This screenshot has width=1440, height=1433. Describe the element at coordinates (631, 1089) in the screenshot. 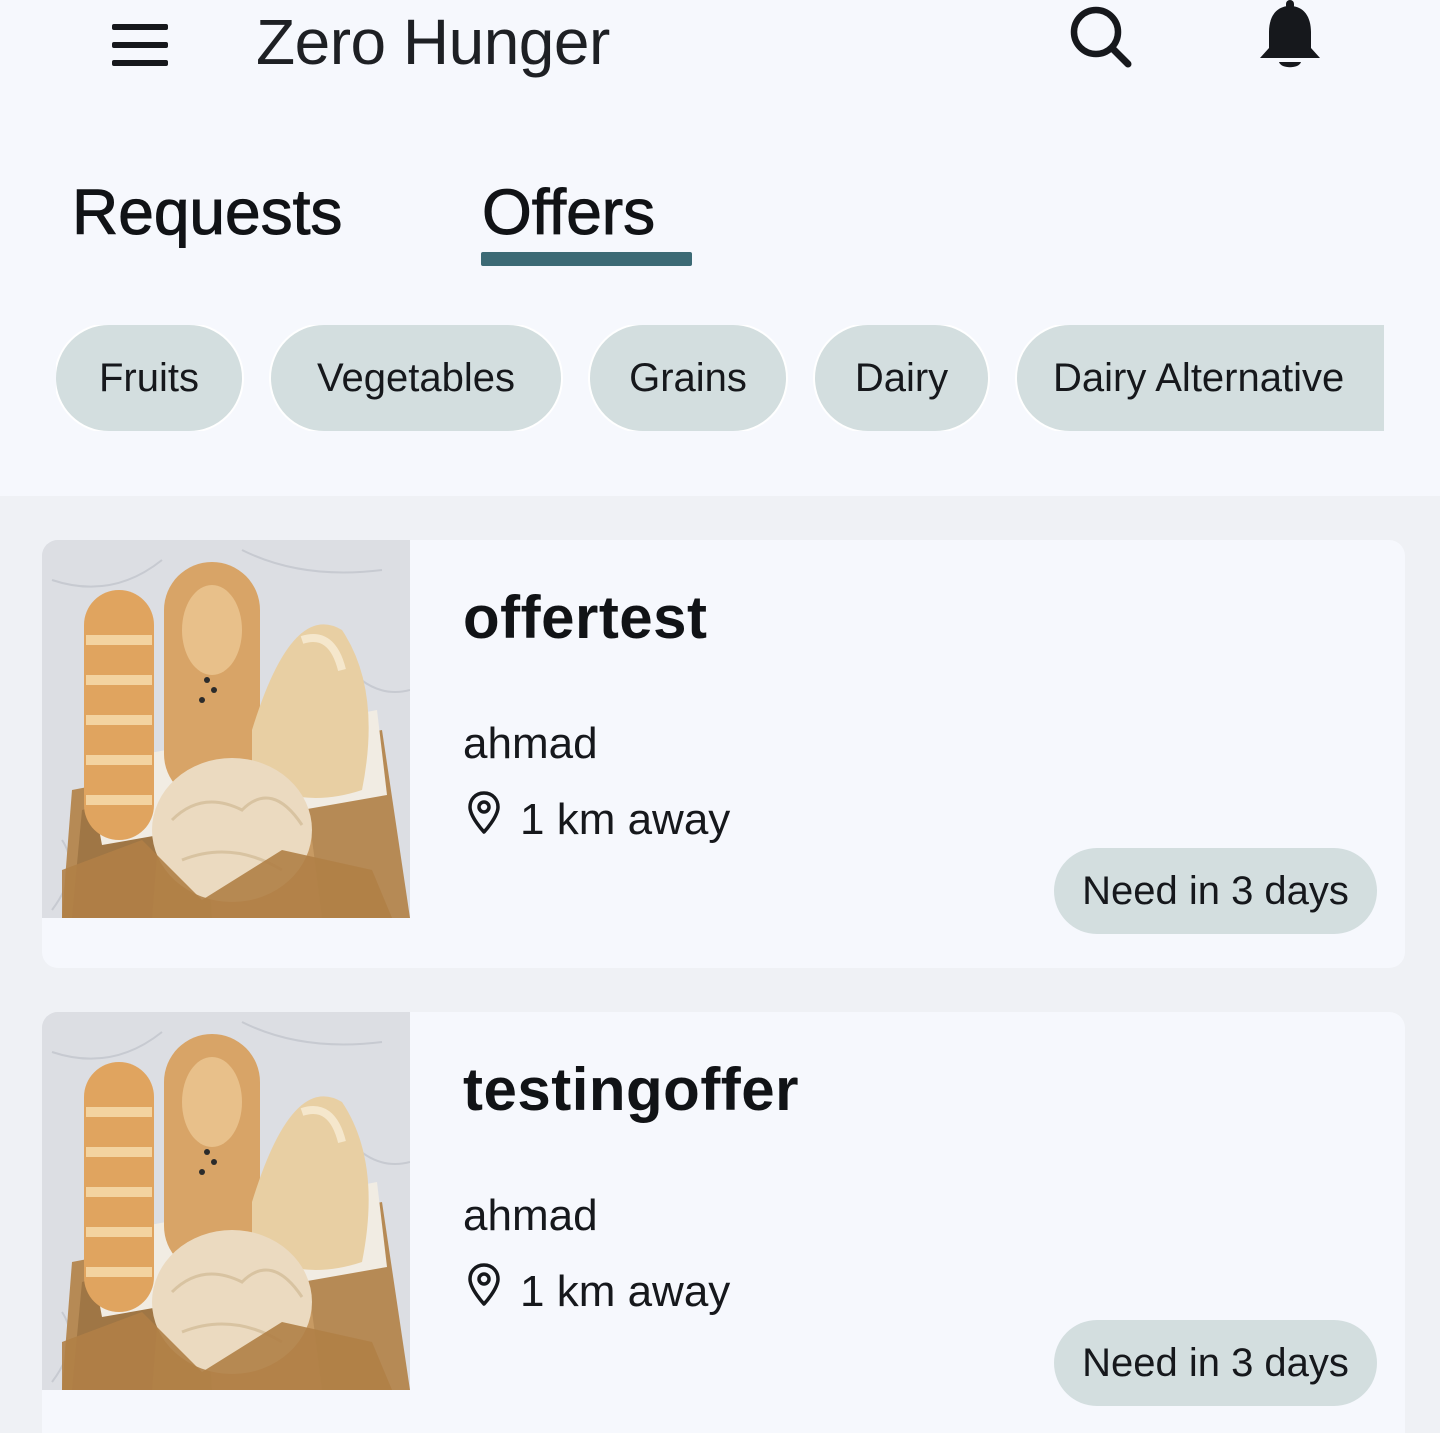

I see `offer-title: testingoffer` at that location.